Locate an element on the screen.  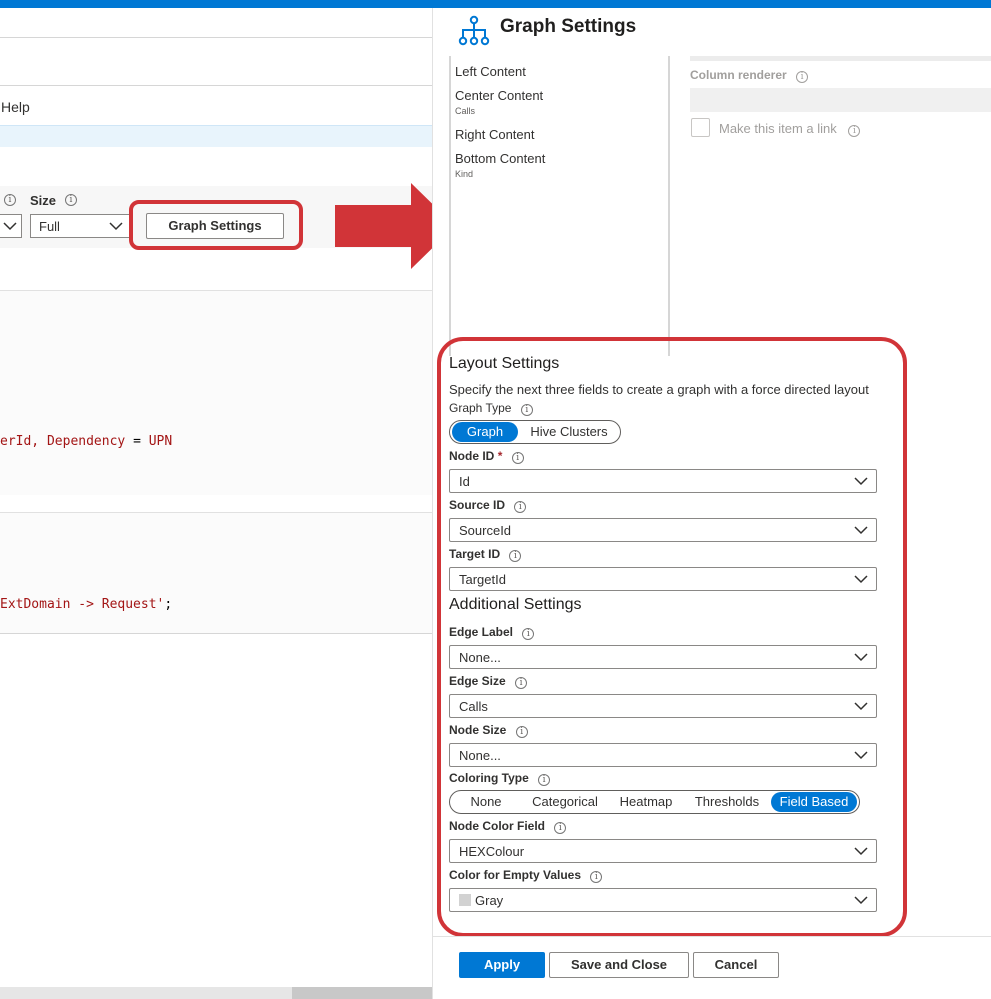
cancel-button: Cancel is located at coordinates (736, 965).